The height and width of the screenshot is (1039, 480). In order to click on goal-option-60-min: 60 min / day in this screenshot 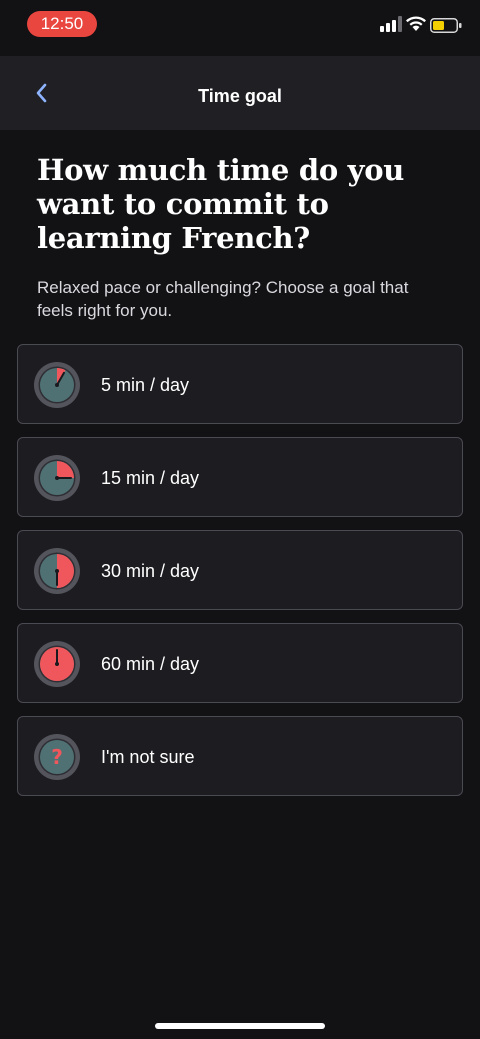, I will do `click(240, 663)`.